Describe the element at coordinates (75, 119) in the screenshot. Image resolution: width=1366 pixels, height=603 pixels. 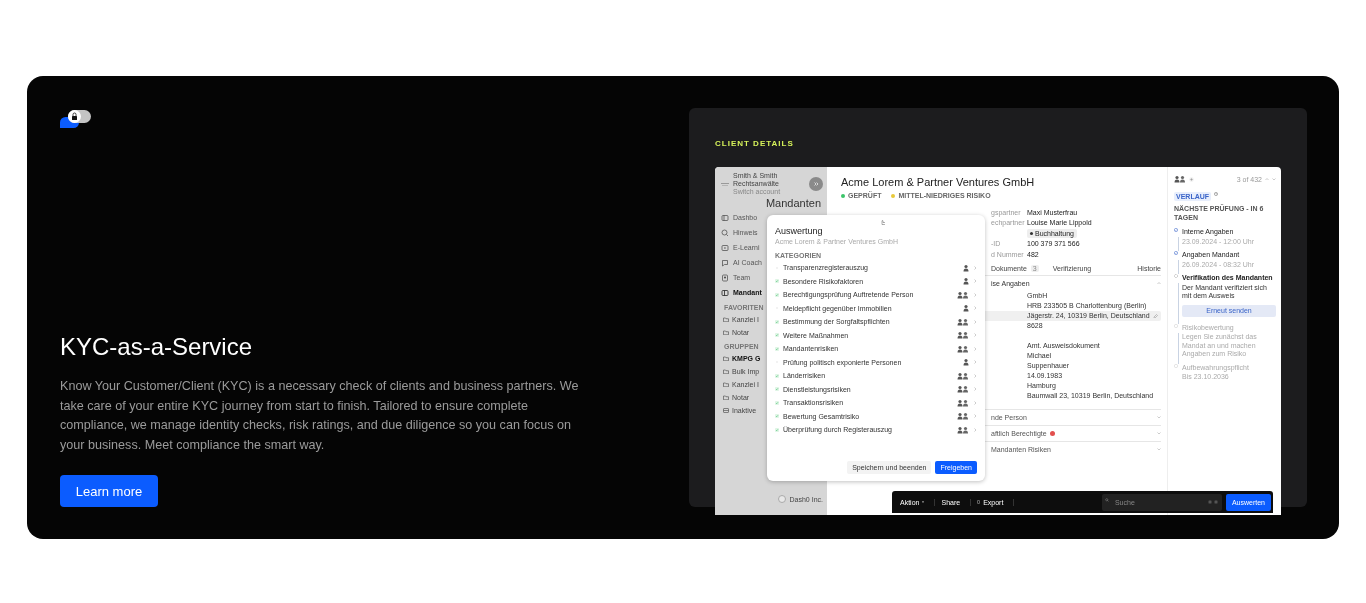
I see `lock-logo-icon` at that location.